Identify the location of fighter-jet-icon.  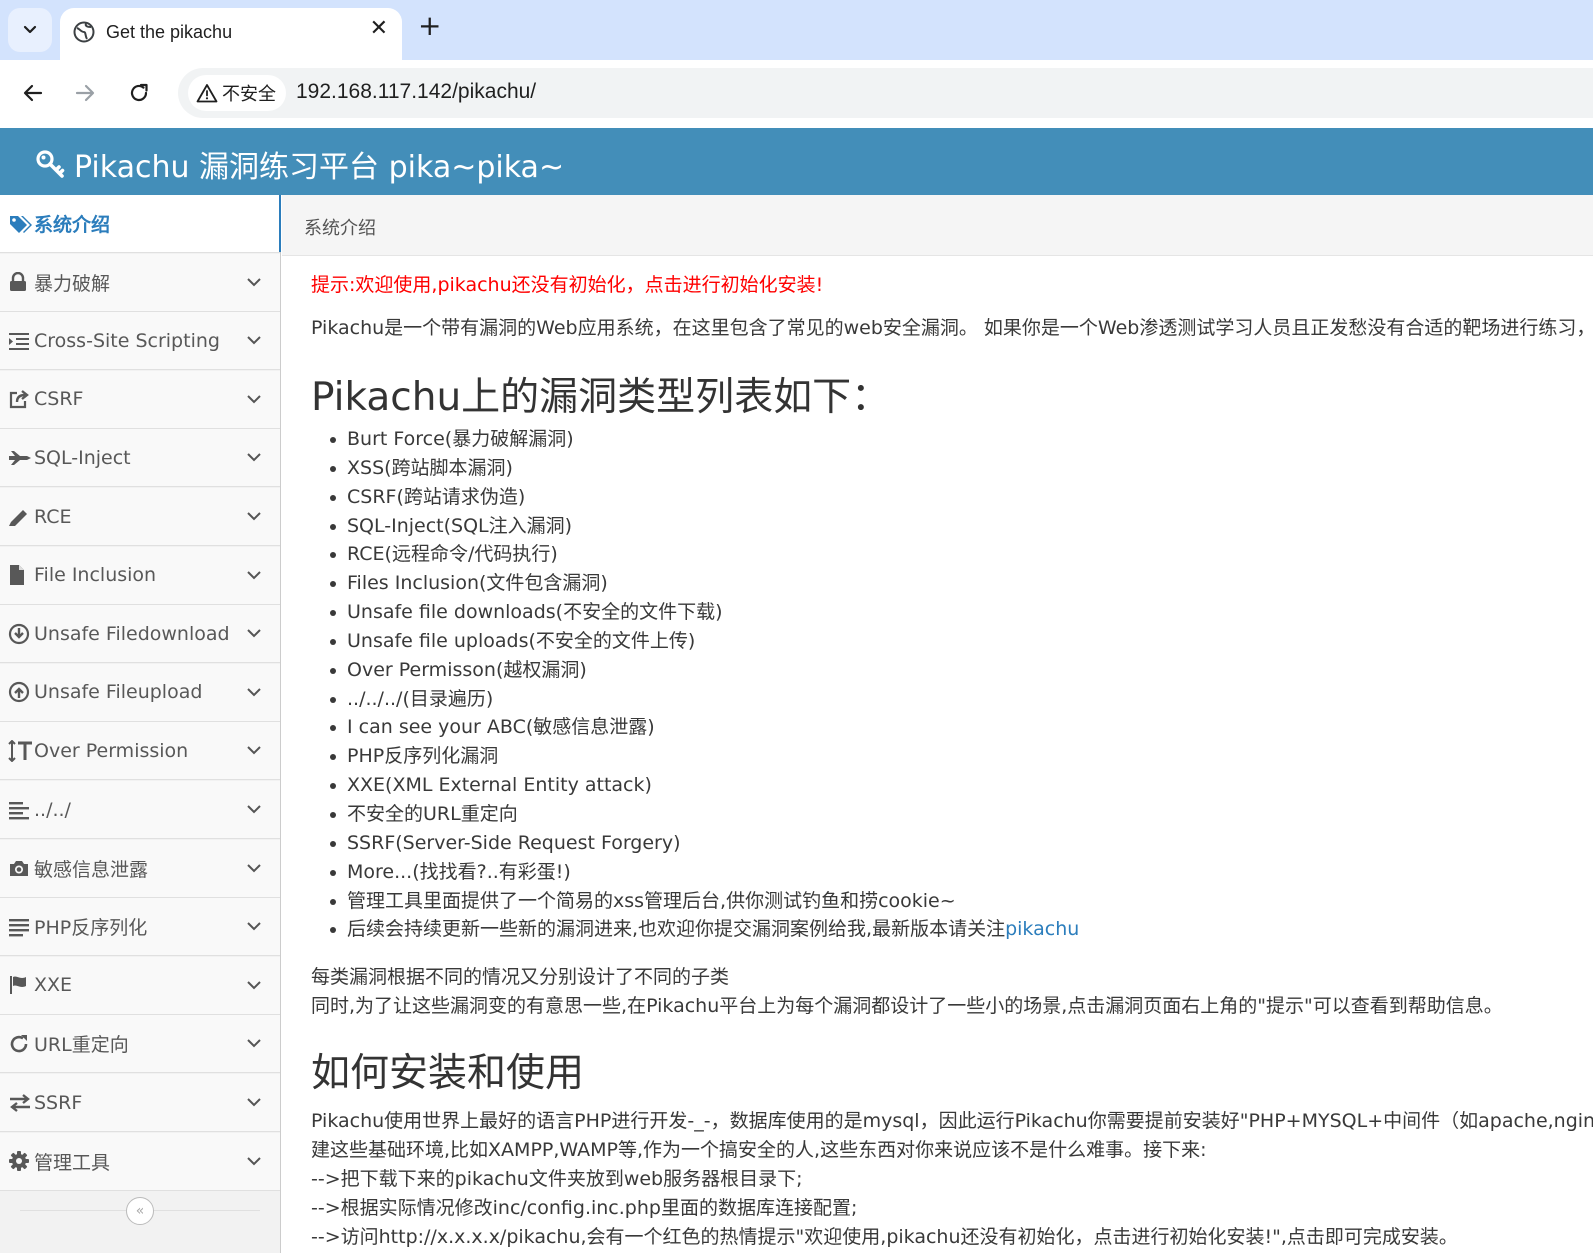
(17, 458).